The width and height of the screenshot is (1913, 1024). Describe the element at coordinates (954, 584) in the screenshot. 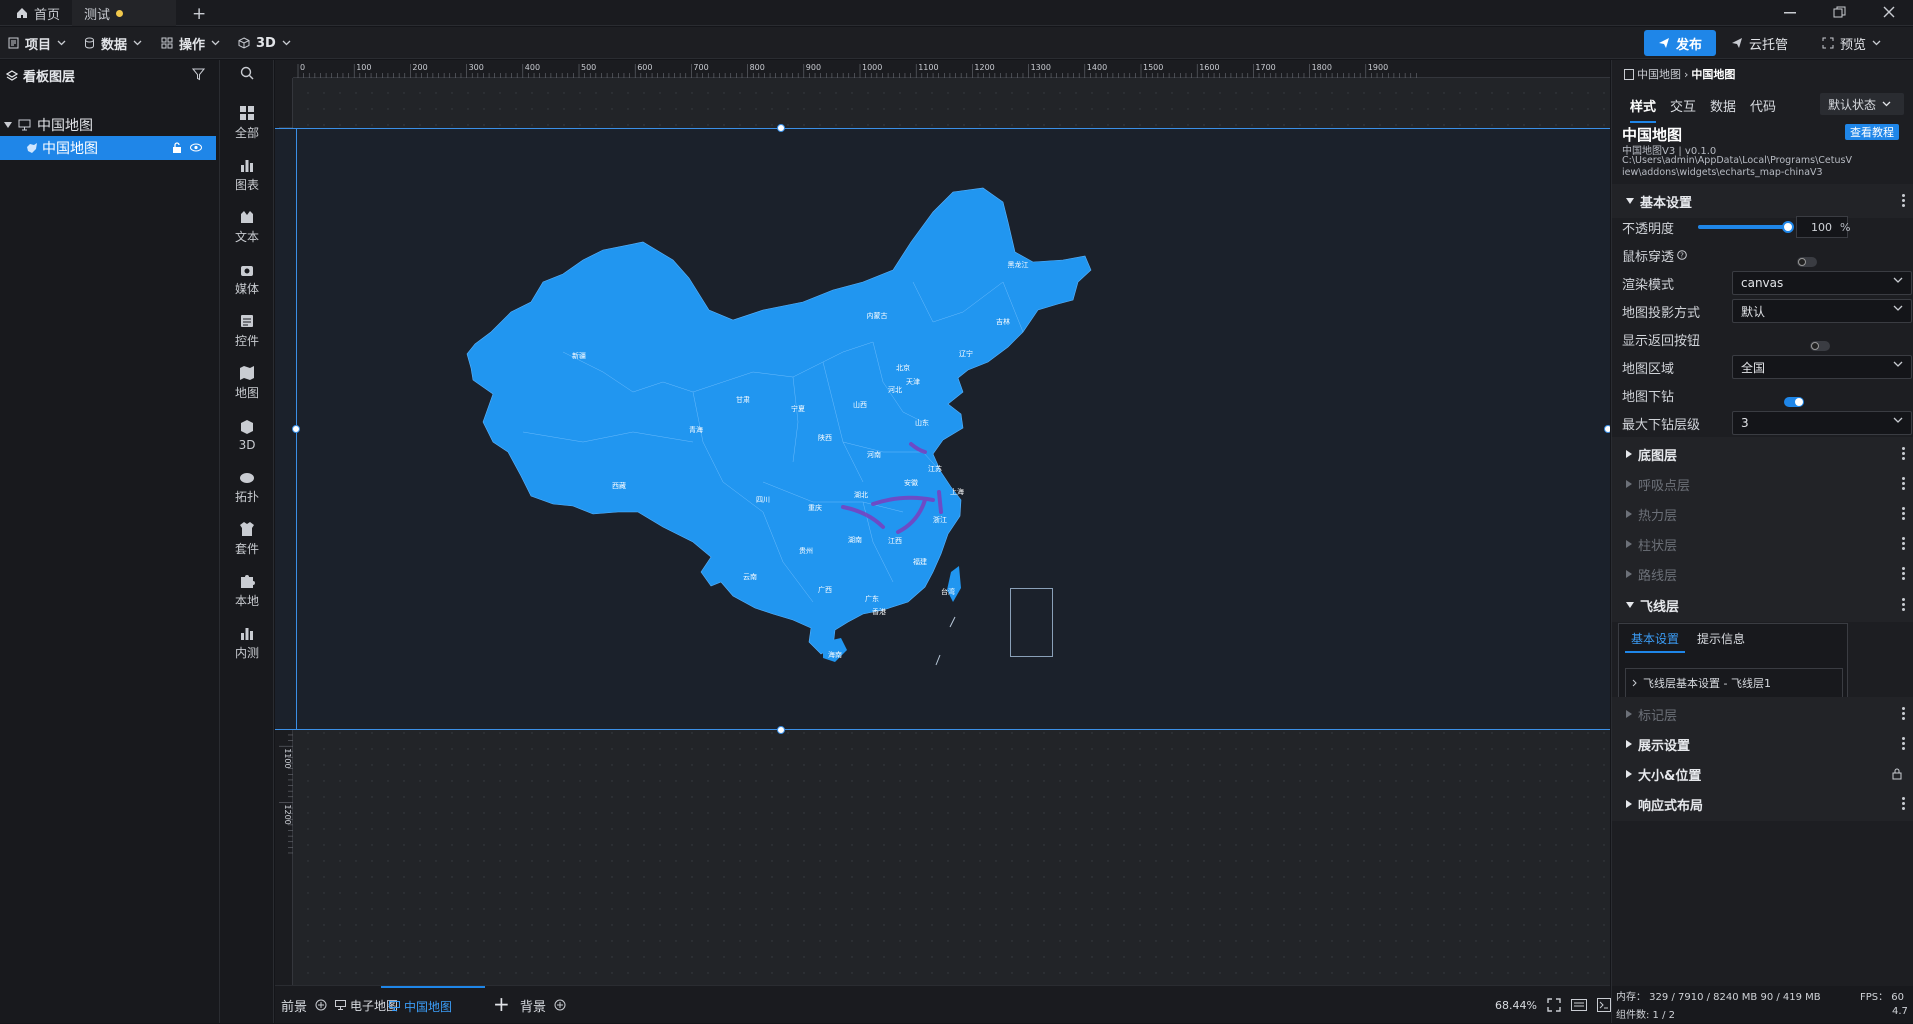

I see `taiwan-shape` at that location.